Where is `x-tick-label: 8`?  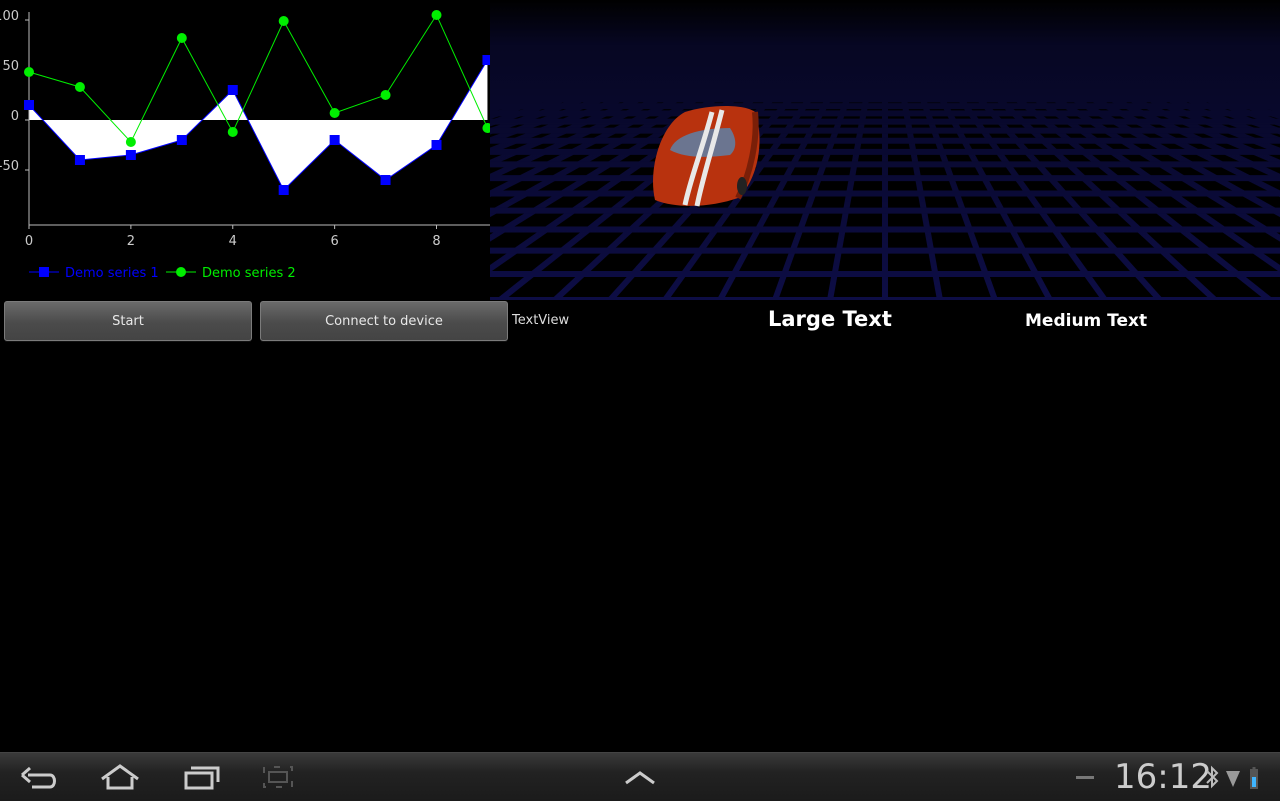 x-tick-label: 8 is located at coordinates (436, 241).